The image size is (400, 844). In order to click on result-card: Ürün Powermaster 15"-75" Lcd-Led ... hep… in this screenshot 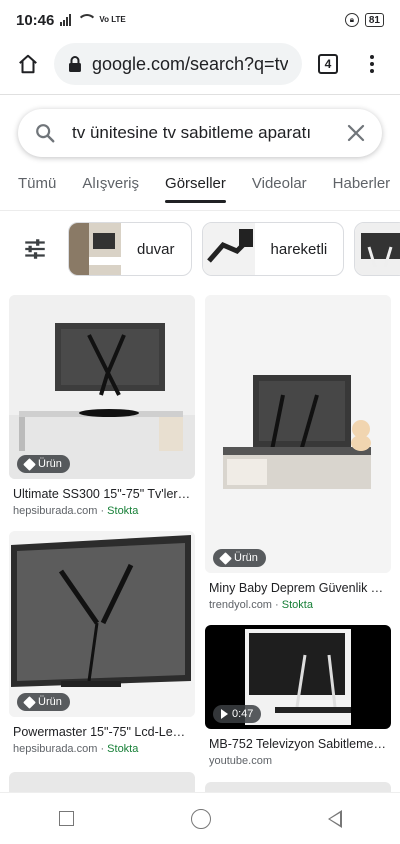, I will do `click(102, 643)`.